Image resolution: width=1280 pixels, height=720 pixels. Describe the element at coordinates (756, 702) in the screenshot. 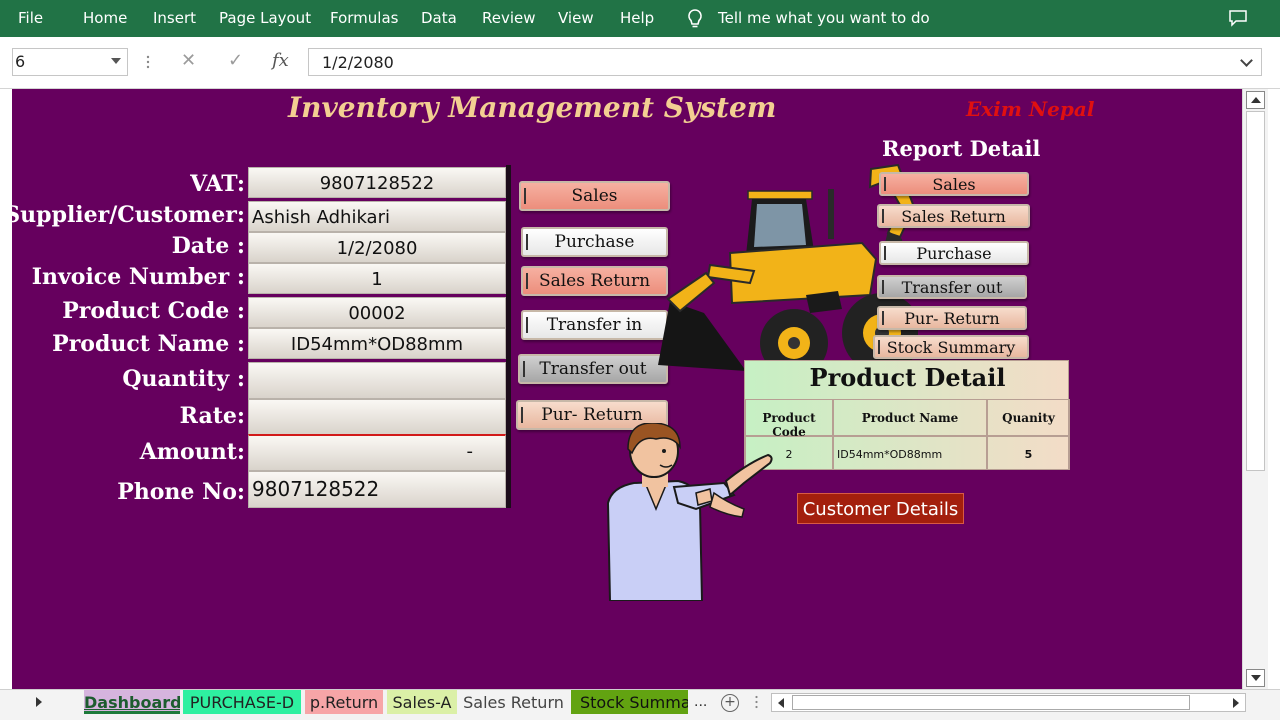

I see `splitter-handle-icon` at that location.